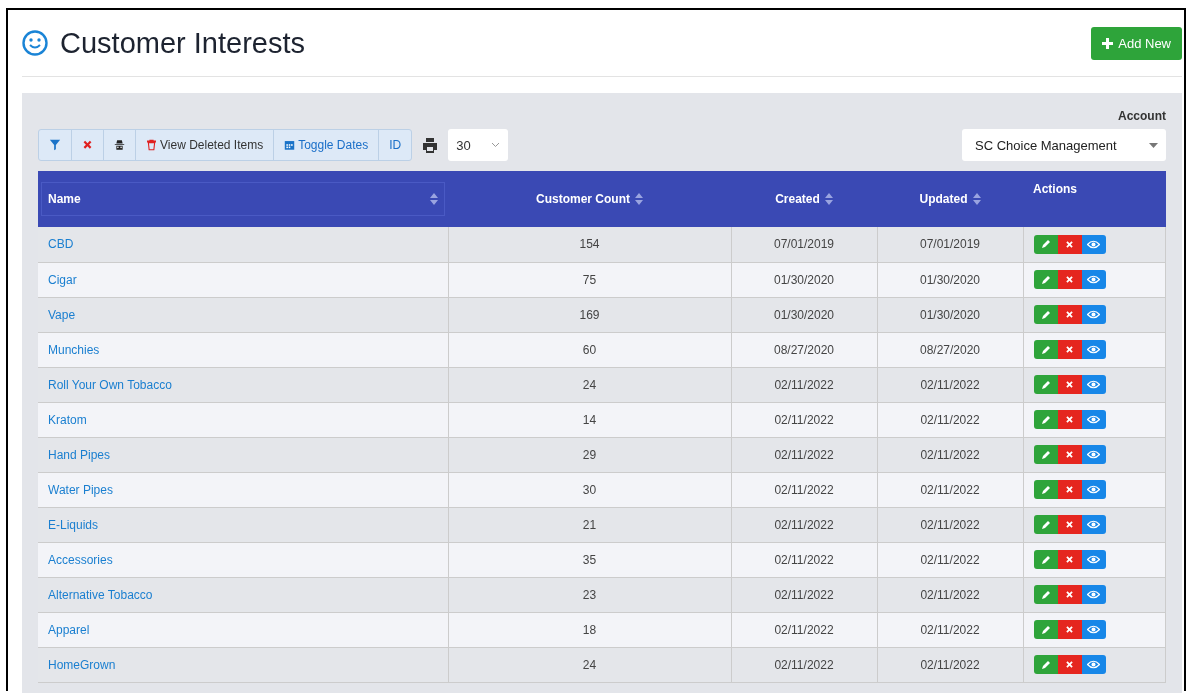 The height and width of the screenshot is (693, 1190). Describe the element at coordinates (82, 664) in the screenshot. I see `interest-link: HomeGrown` at that location.